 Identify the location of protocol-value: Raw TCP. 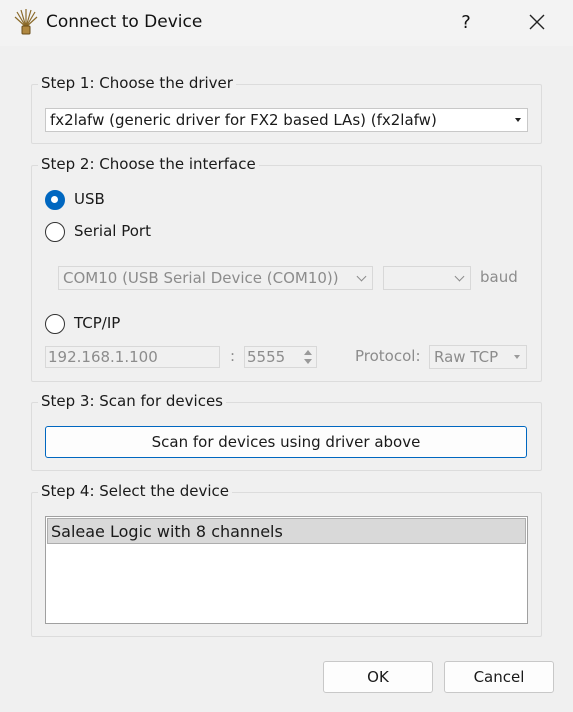
(466, 357).